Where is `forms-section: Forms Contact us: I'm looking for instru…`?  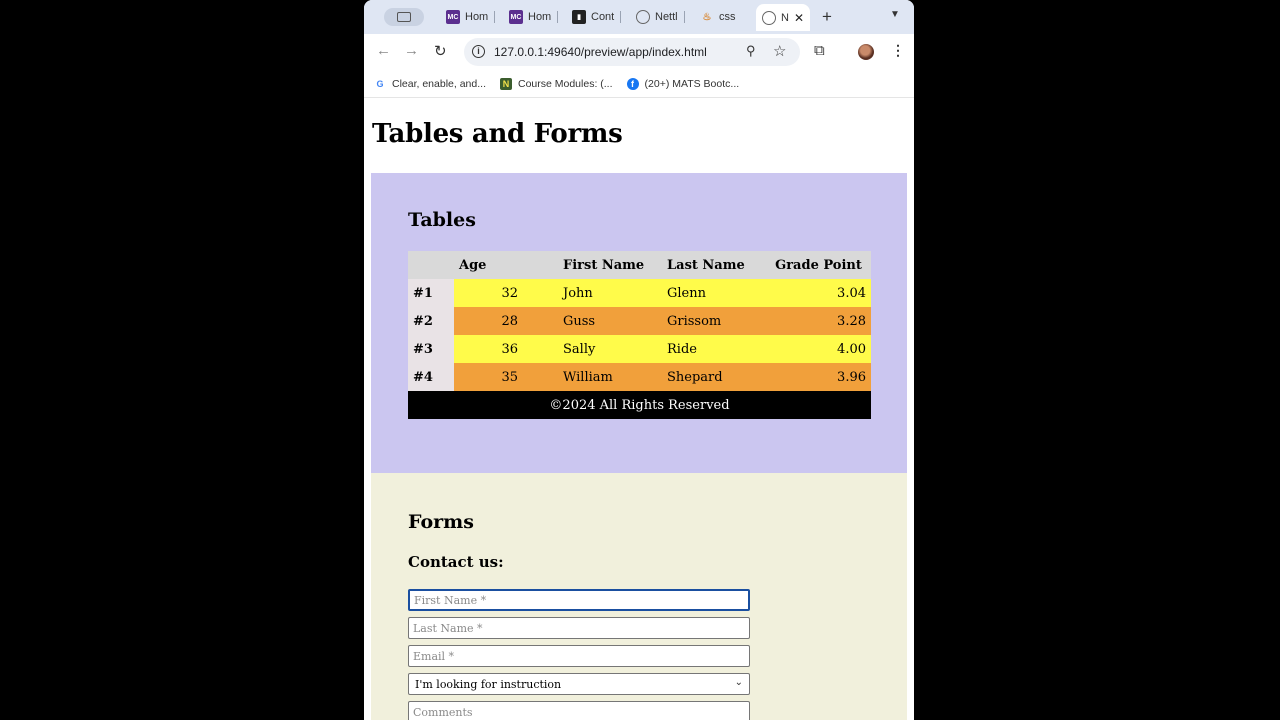 forms-section: Forms Contact us: I'm looking for instru… is located at coordinates (639, 596).